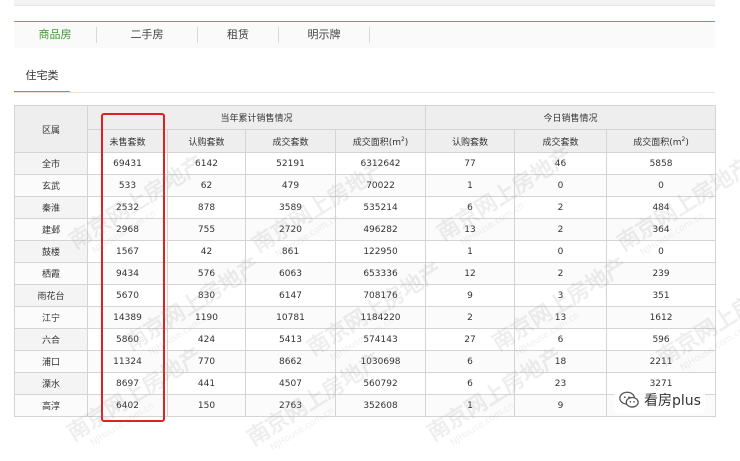 This screenshot has width=740, height=461. What do you see at coordinates (324, 35) in the screenshot?
I see `tab-disclosure: 明示牌` at bounding box center [324, 35].